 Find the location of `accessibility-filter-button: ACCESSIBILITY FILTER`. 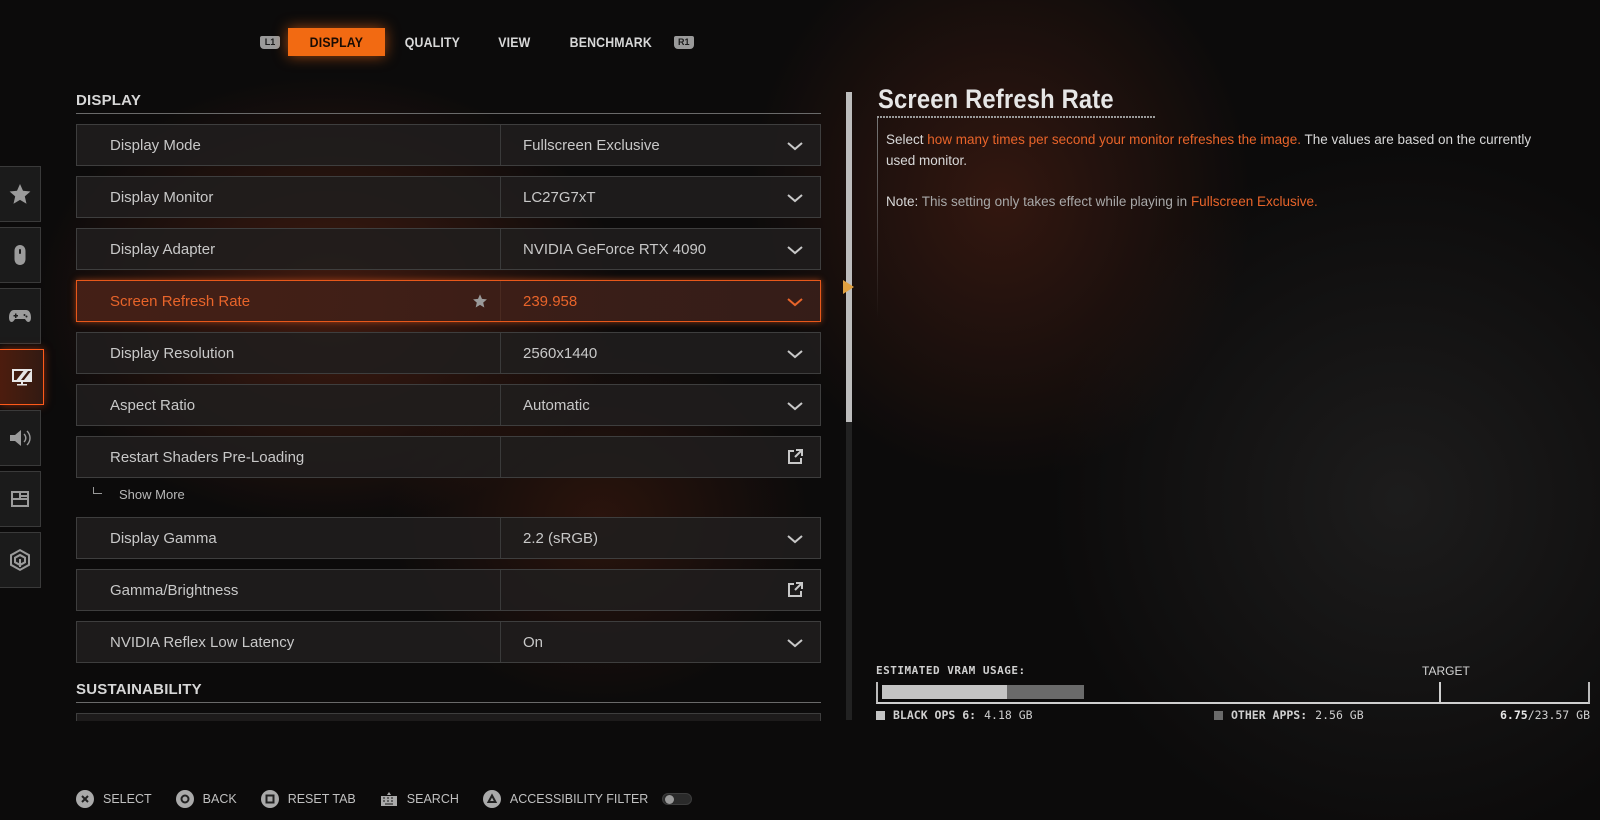

accessibility-filter-button: ACCESSIBILITY FILTER is located at coordinates (565, 799).